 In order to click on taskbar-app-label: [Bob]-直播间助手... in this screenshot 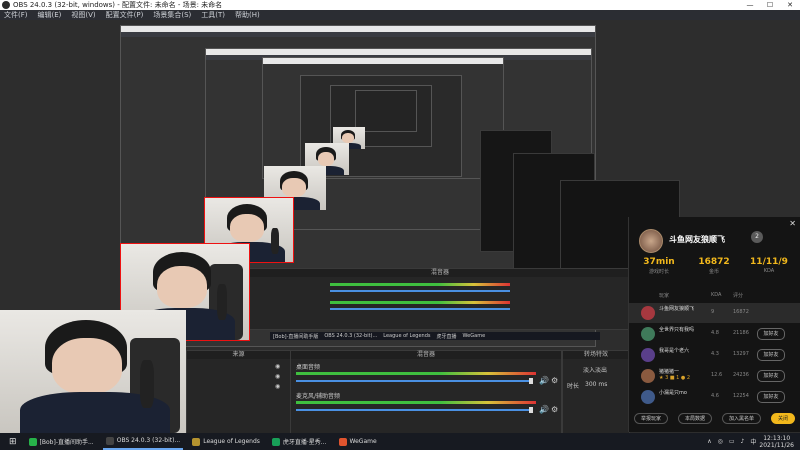, I will do `click(66, 442)`.